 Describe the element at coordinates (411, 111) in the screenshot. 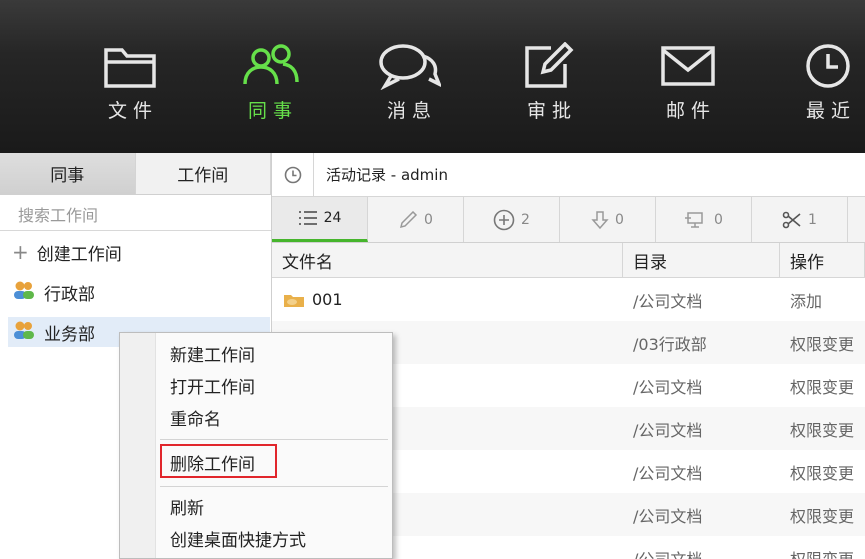

I see `nav-messages-label: 消息` at that location.